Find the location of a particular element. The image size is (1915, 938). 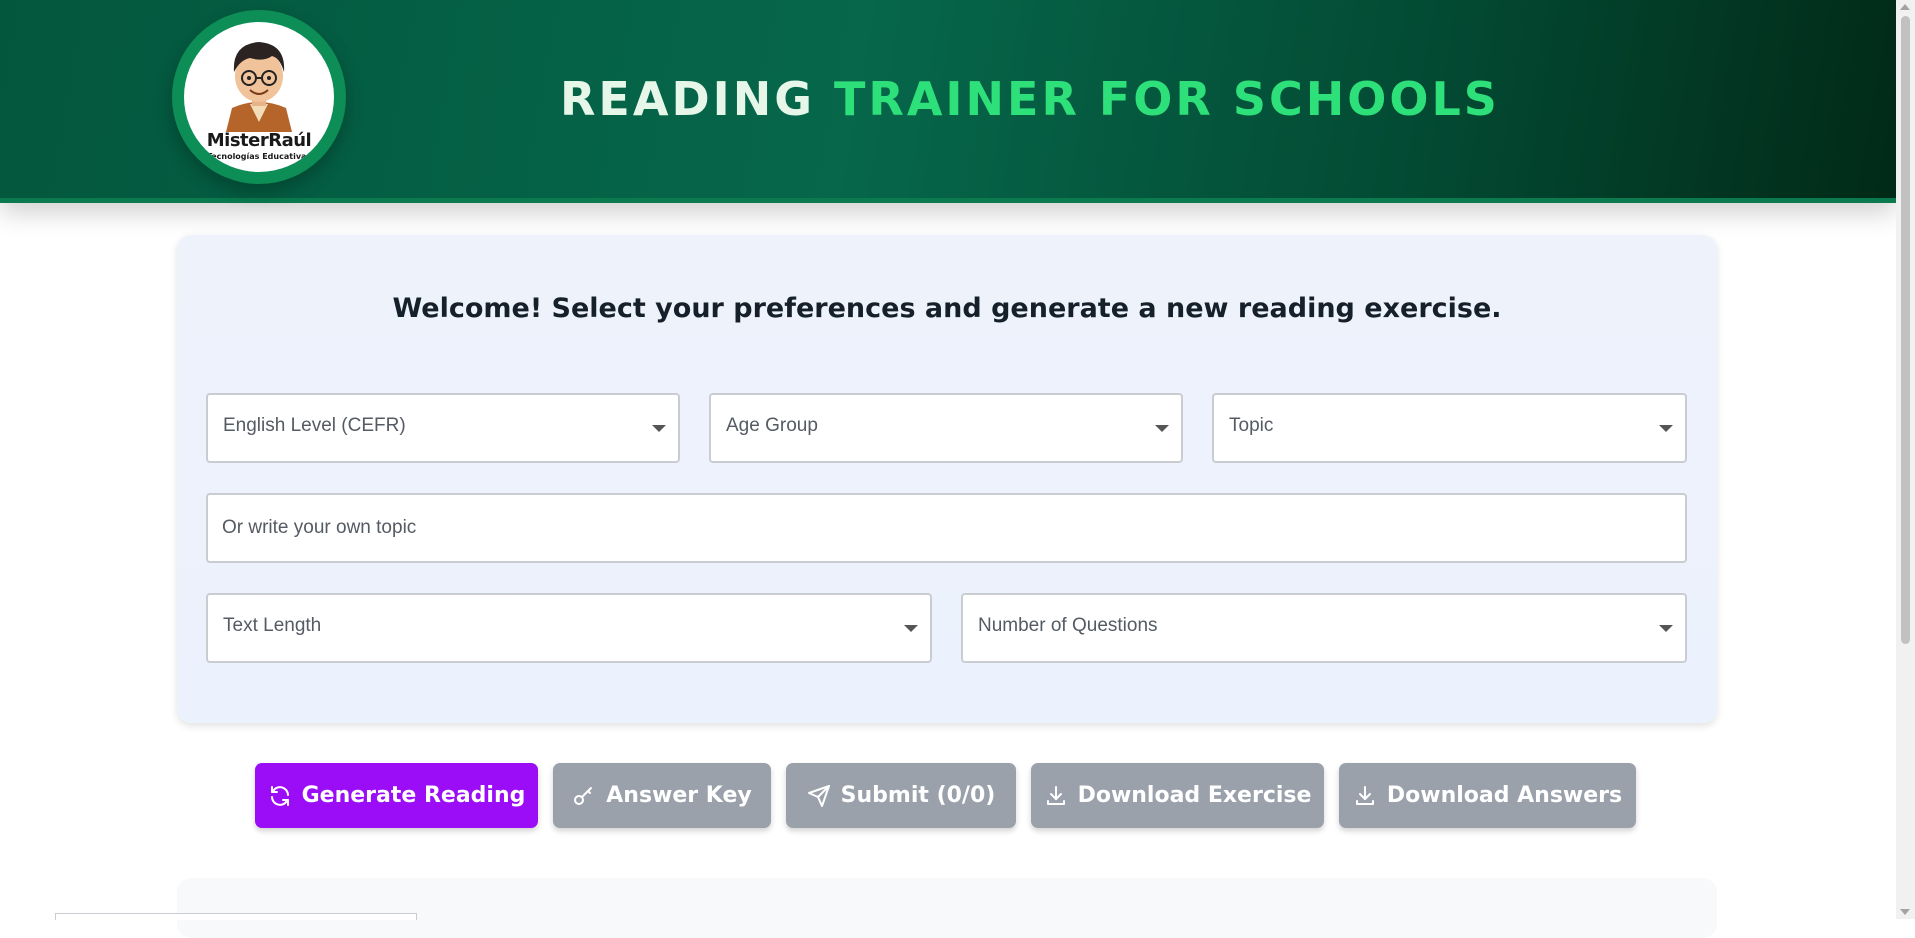

title-part2: TRAINER FOR SCHOOLS is located at coordinates (1167, 99).